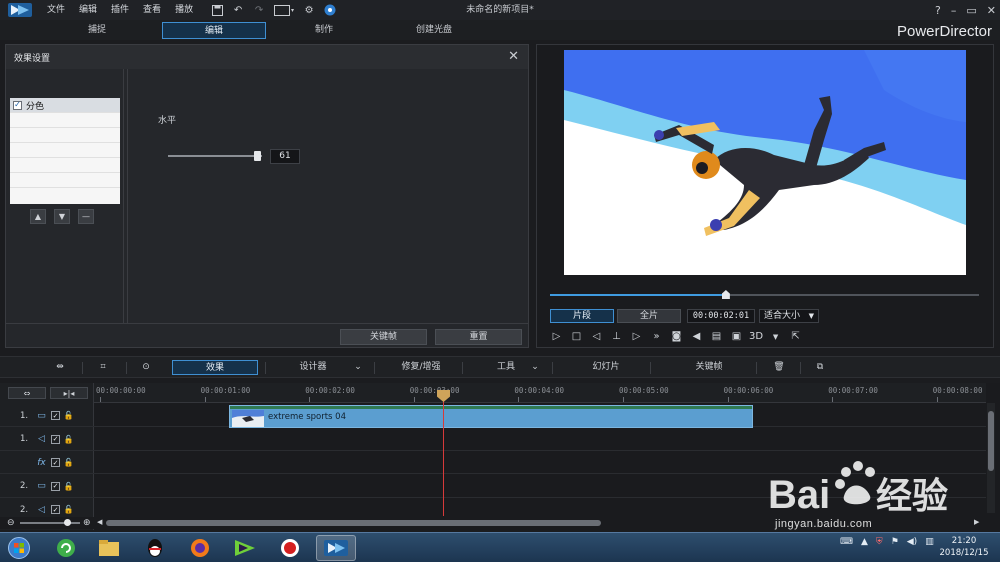 The image size is (1000, 562). I want to click on keyframe-toolbar-button: 关键帧, so click(709, 367).